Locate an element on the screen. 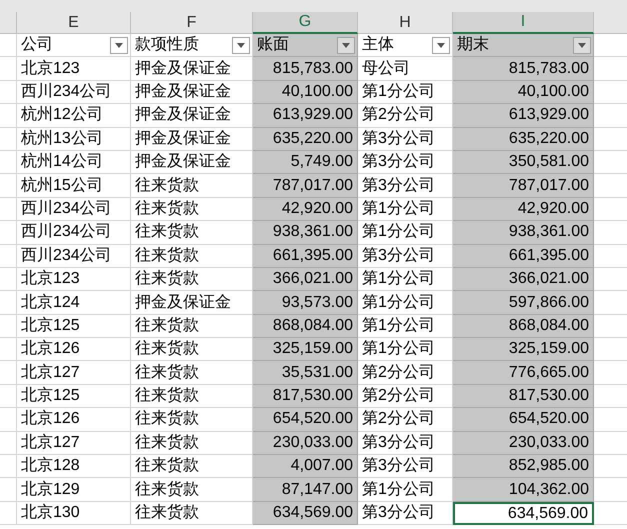 This screenshot has height=529, width=627. table-cell: 787,017.00 is located at coordinates (305, 186).